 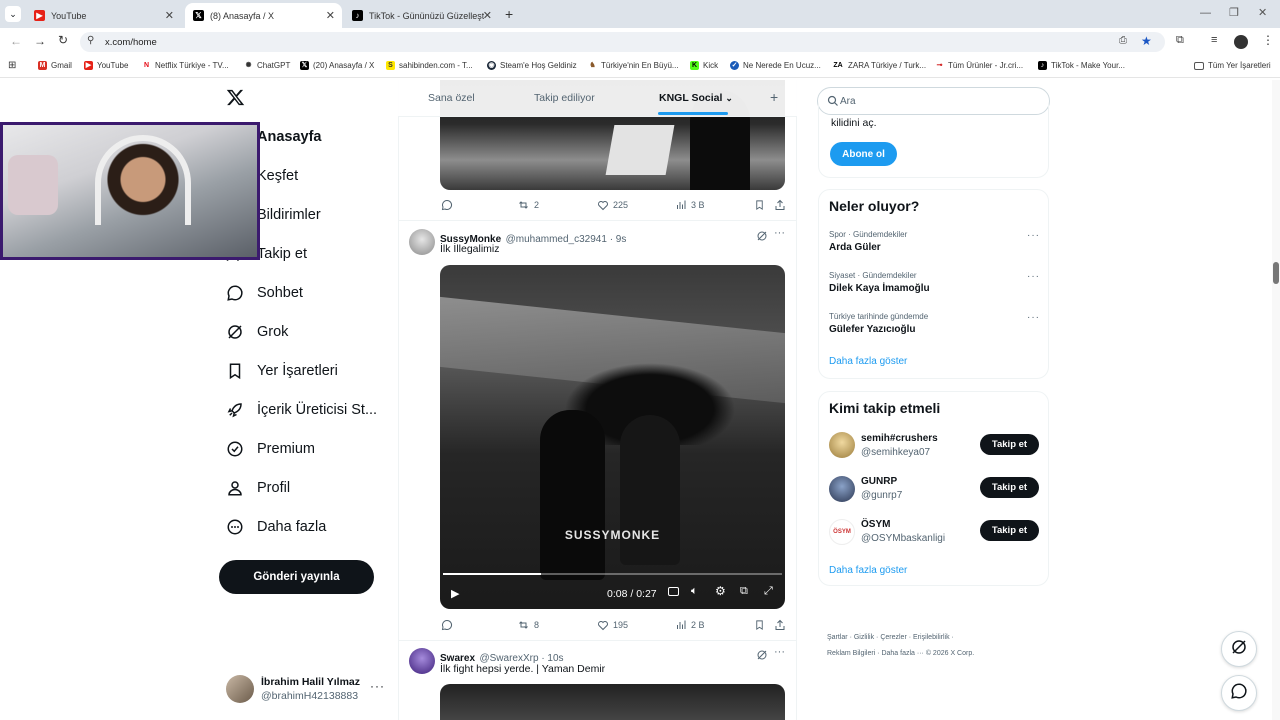 What do you see at coordinates (16, 41) in the screenshot?
I see `back-icon: ←` at bounding box center [16, 41].